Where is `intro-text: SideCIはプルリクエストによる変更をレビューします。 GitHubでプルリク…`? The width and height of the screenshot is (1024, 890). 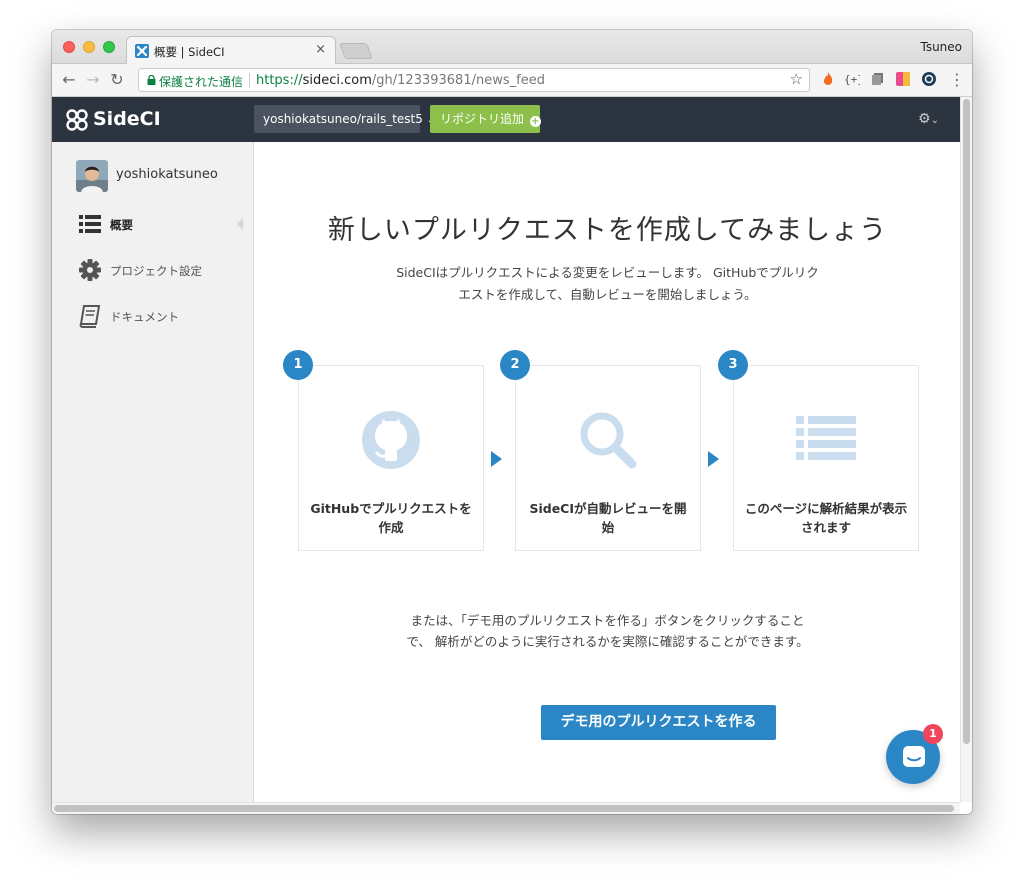 intro-text: SideCIはプルリクエストによる変更をレビューします。 GitHubでプルリク… is located at coordinates (607, 283).